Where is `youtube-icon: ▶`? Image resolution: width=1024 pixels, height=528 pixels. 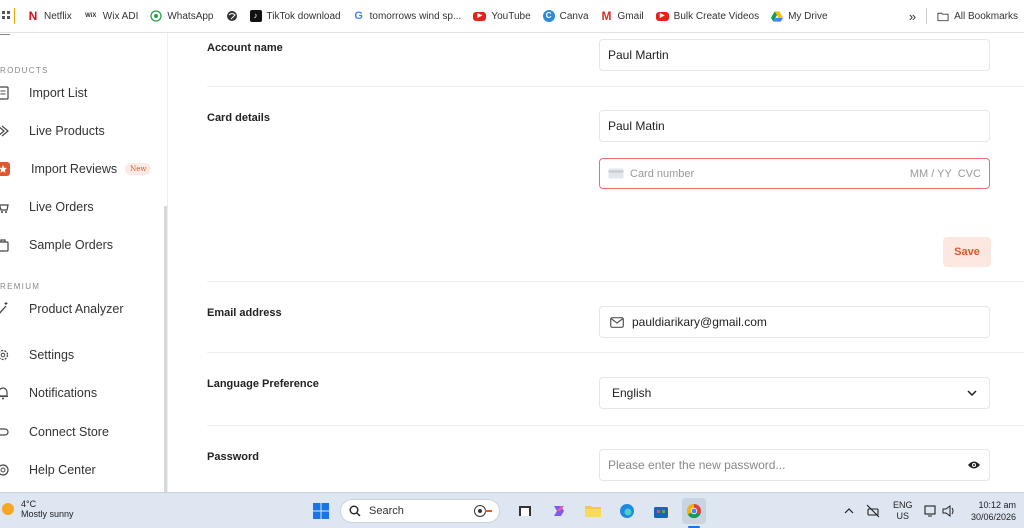 youtube-icon: ▶ is located at coordinates (480, 16).